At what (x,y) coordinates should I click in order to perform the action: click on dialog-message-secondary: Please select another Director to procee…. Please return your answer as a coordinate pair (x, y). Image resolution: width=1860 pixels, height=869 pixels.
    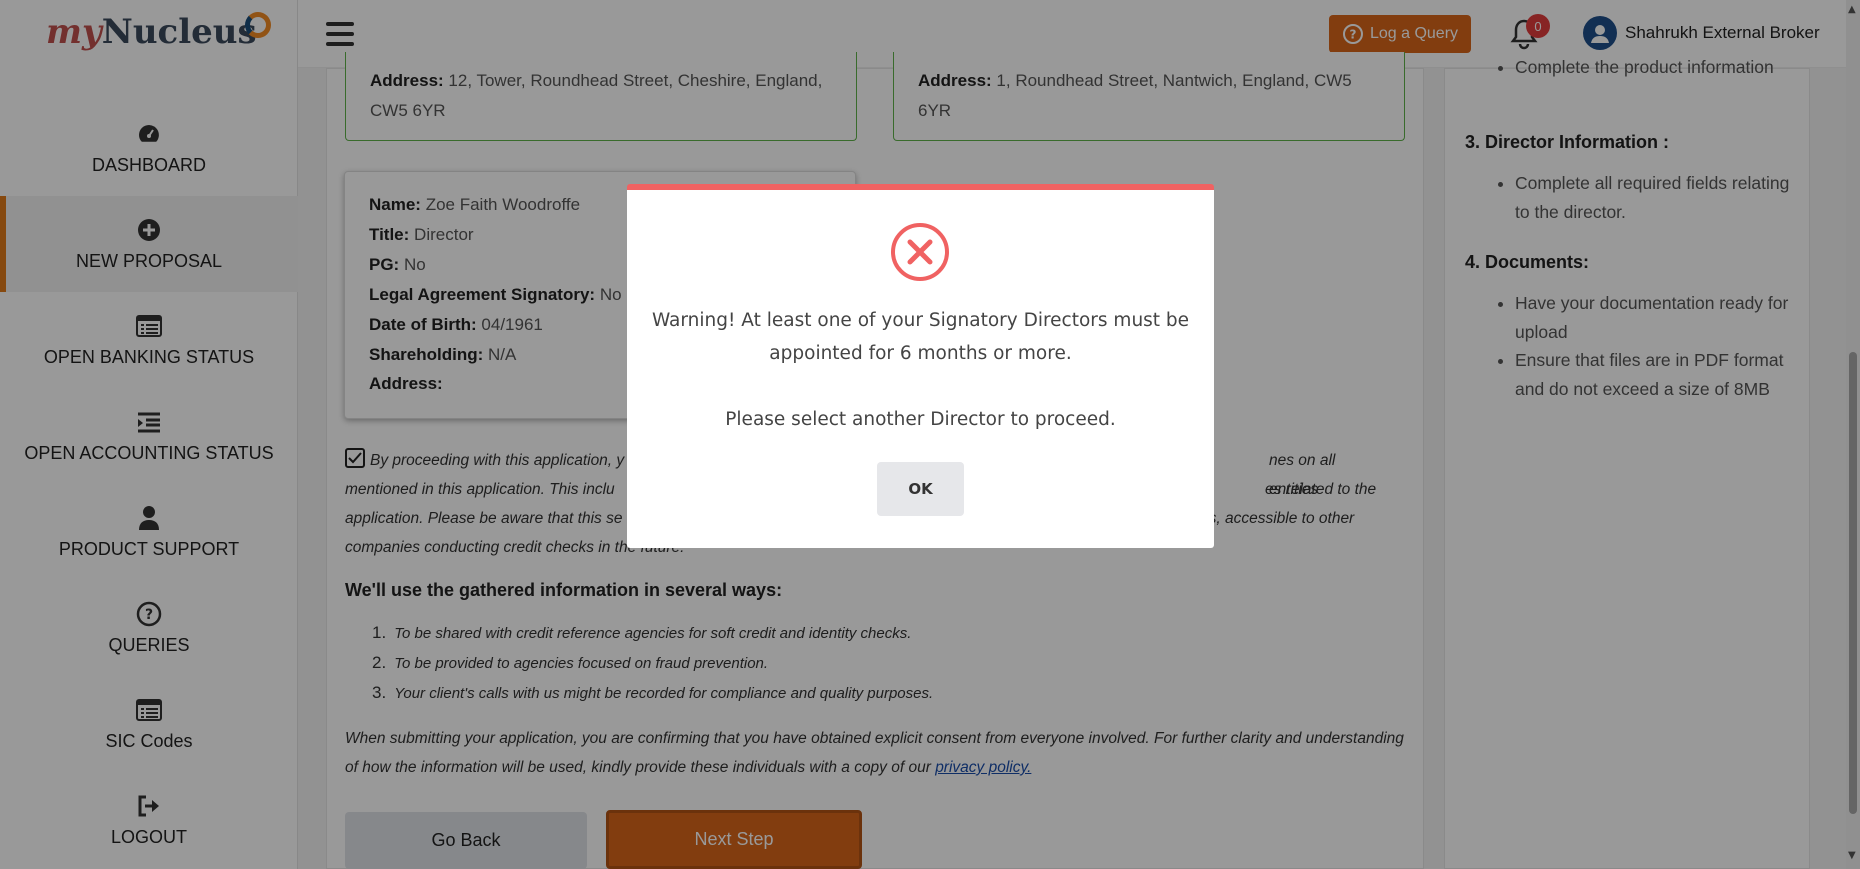
    Looking at the image, I should click on (920, 419).